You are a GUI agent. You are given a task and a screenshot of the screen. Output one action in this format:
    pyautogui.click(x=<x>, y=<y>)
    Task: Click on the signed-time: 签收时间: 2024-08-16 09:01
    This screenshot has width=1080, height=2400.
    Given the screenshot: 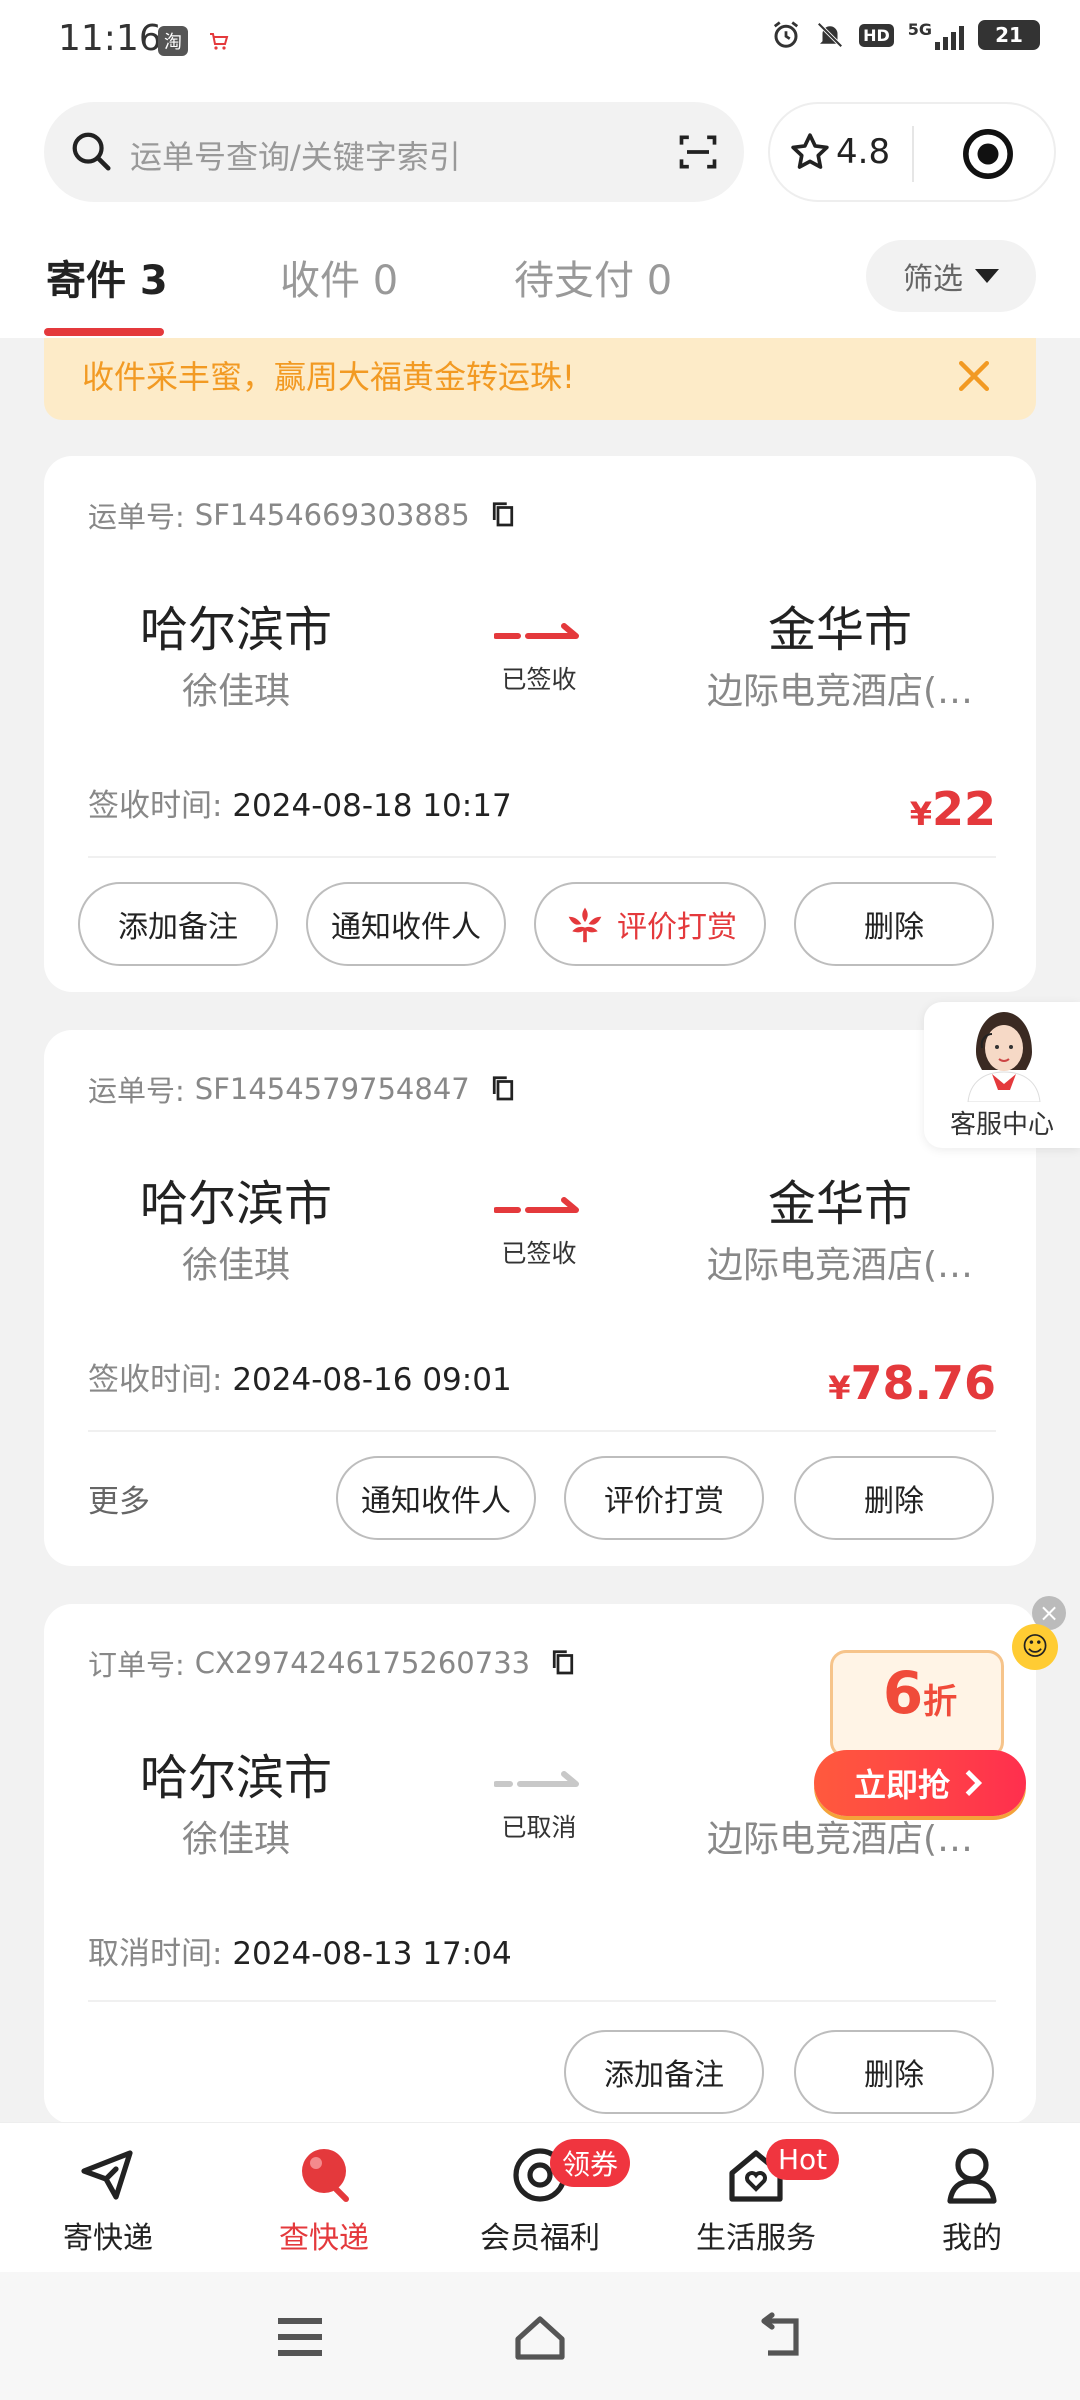 What is the action you would take?
    pyautogui.click(x=300, y=1376)
    